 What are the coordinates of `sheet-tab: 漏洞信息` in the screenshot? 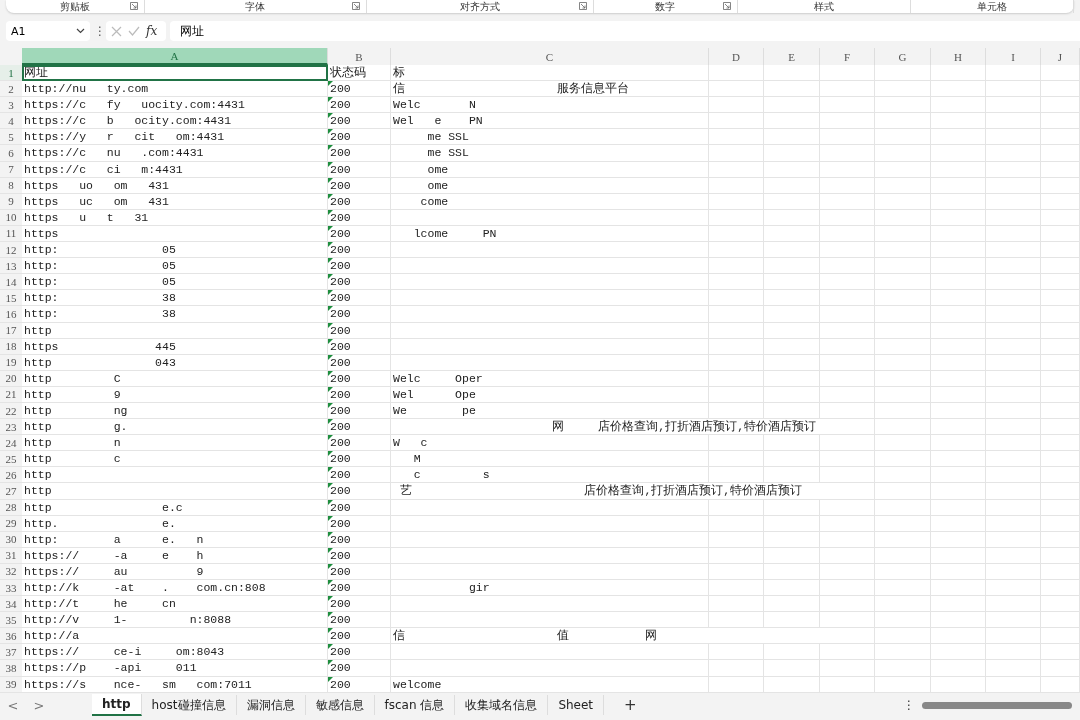 It's located at (271, 705).